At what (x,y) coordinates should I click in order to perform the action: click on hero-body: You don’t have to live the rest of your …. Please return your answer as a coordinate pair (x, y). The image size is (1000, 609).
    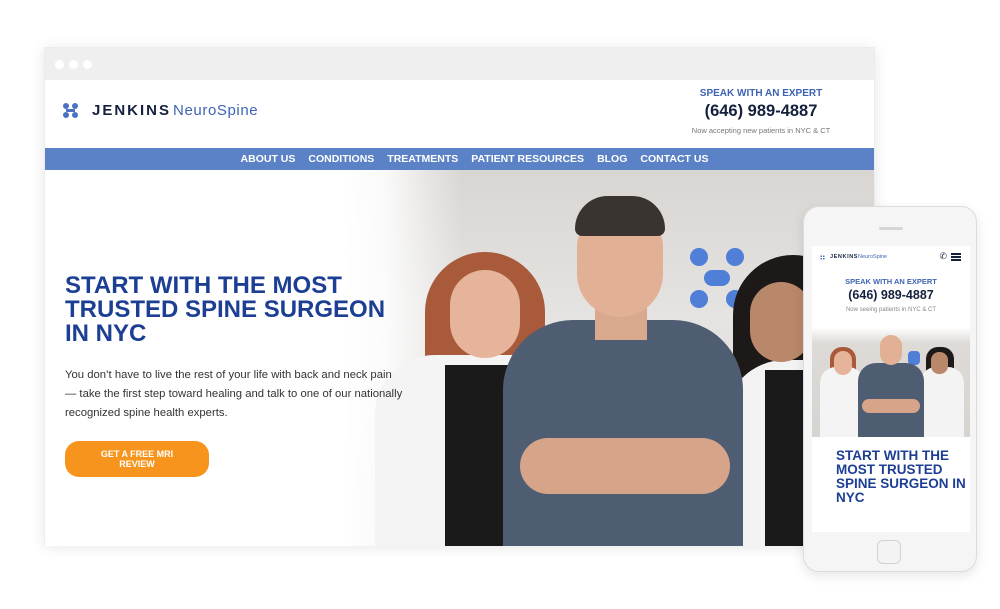
    Looking at the image, I should click on (234, 394).